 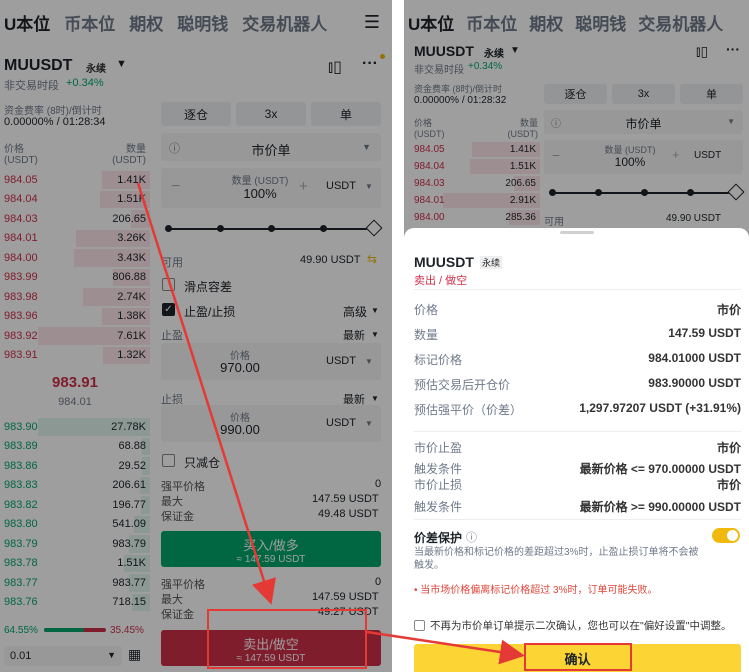 What do you see at coordinates (271, 423) in the screenshot?
I see `sl-price-input: 价格 990.00 USDT ▼` at bounding box center [271, 423].